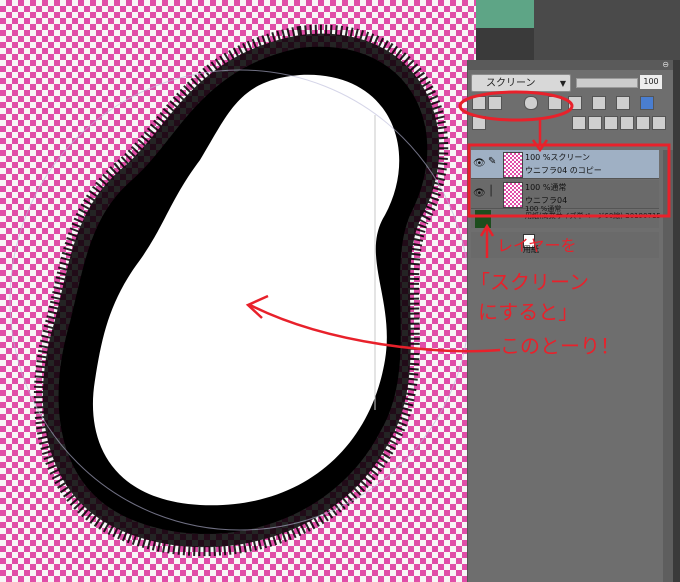 The height and width of the screenshot is (582, 680). What do you see at coordinates (491, 191) in the screenshot?
I see `pen-icon: │` at bounding box center [491, 191].